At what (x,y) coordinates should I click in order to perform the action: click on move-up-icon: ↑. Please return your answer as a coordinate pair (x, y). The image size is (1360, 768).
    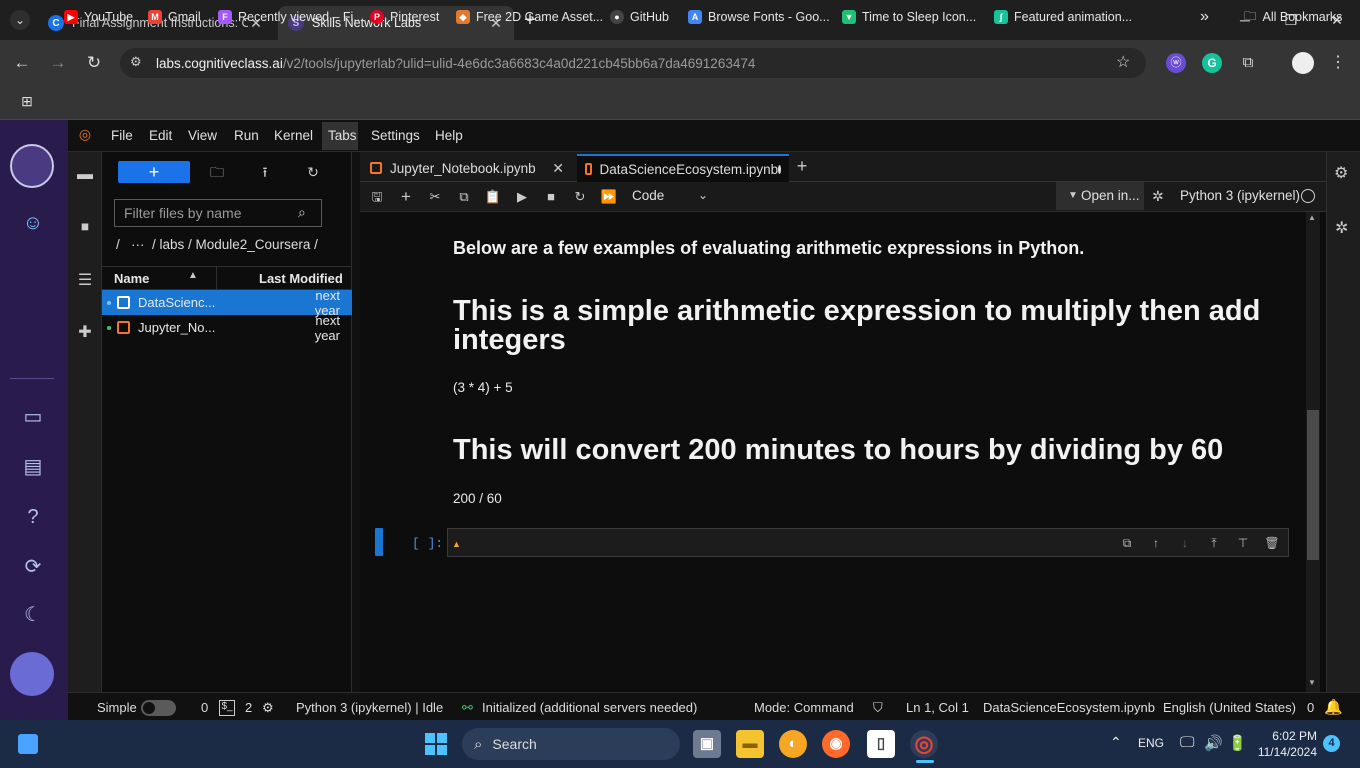
    Looking at the image, I should click on (1156, 543).